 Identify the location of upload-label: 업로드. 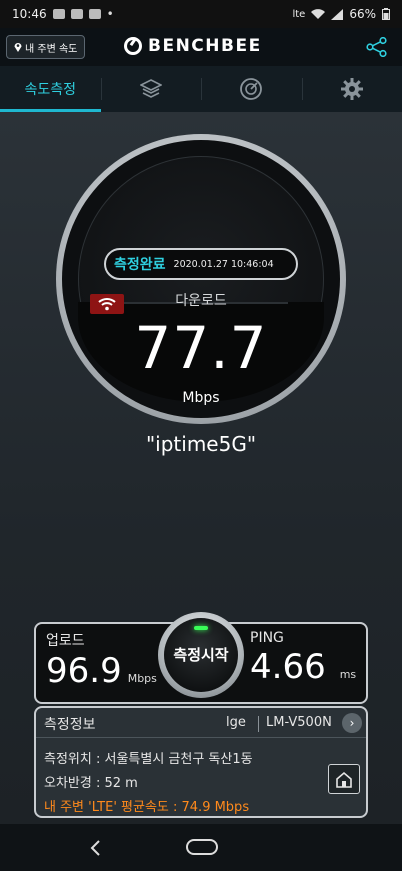
(65, 641).